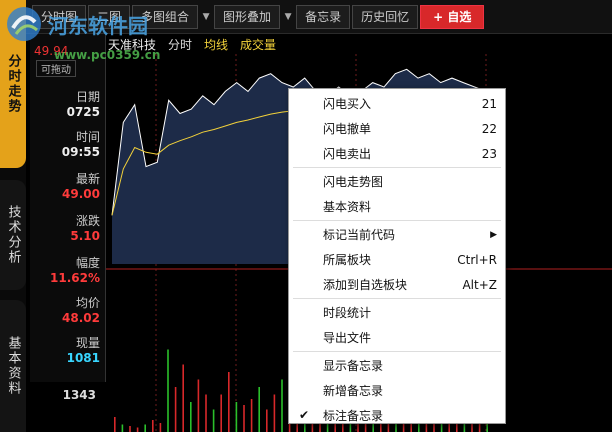 The image size is (612, 432). Describe the element at coordinates (397, 259) in the screenshot. I see `menu-item-sector: 所属板块 Ctrl+R` at that location.